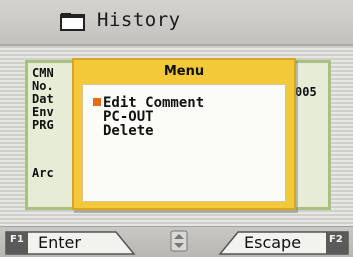 This screenshot has width=353, height=257. Describe the element at coordinates (273, 242) in the screenshot. I see `escape-label: Escape` at that location.